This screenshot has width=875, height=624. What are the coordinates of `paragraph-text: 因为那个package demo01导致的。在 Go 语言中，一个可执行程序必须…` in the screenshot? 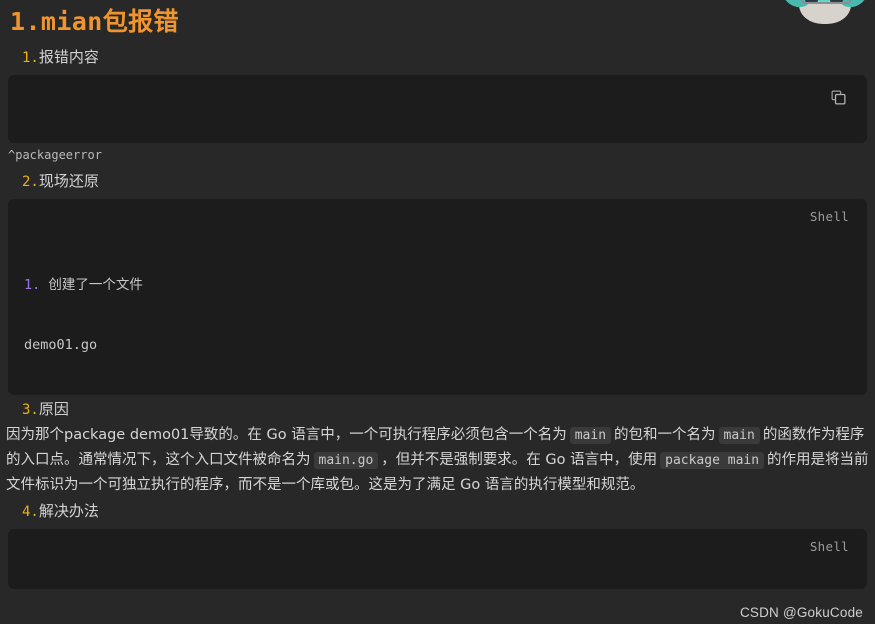 It's located at (286, 435).